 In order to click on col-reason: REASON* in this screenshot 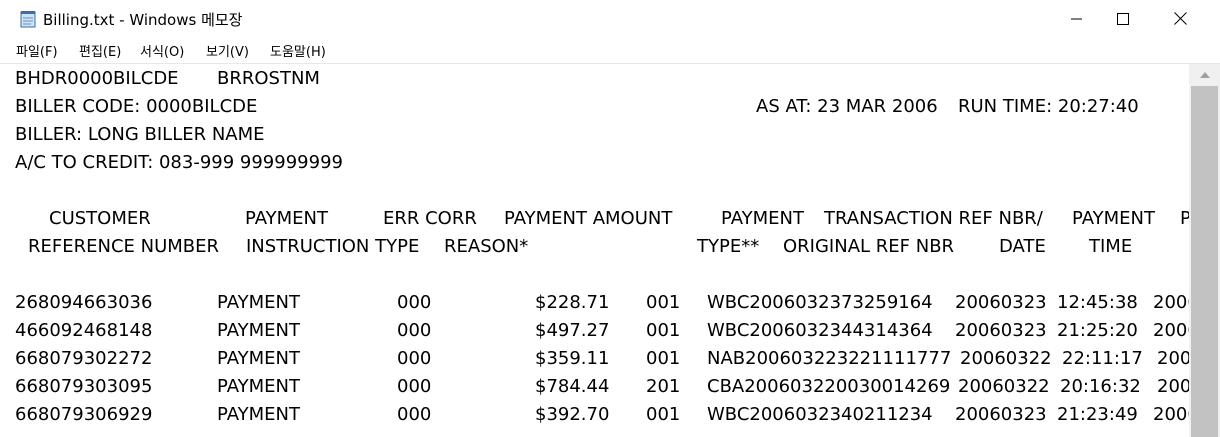, I will do `click(486, 246)`.